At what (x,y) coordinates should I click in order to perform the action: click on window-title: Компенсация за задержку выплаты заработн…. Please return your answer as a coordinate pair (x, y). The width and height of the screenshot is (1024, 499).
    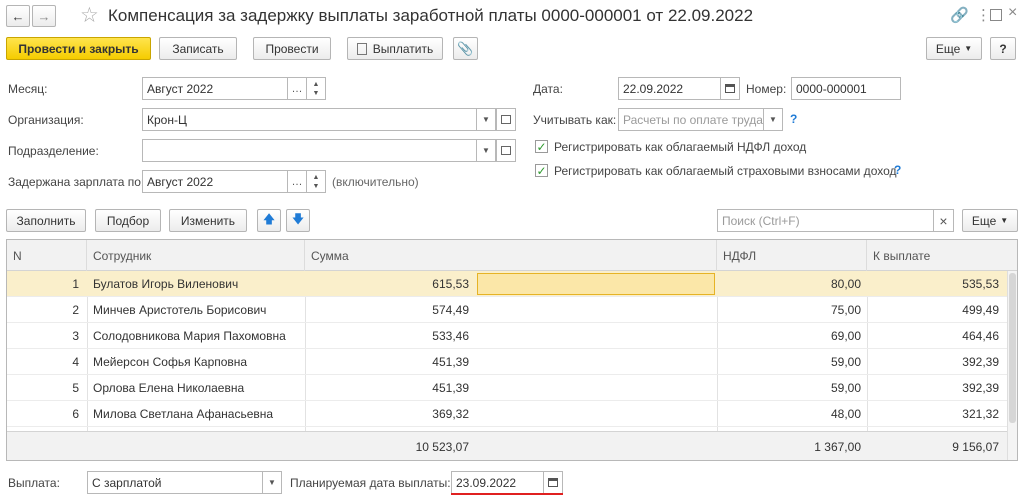
    Looking at the image, I should click on (431, 15).